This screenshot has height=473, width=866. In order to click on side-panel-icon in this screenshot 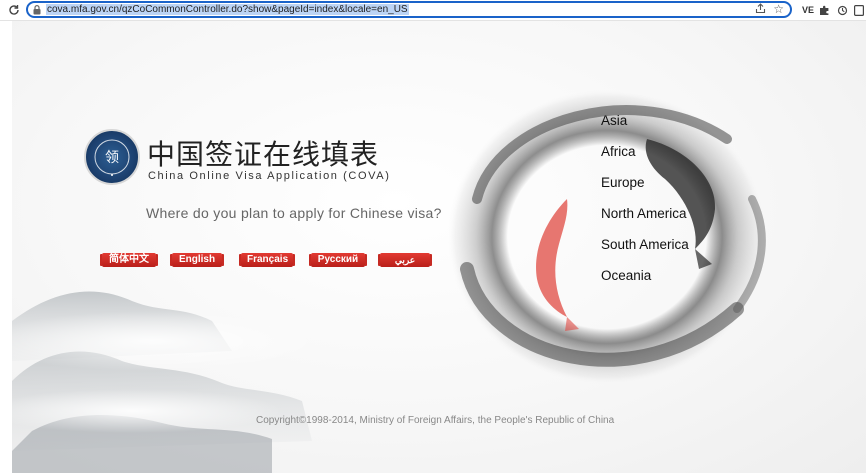, I will do `click(858, 10)`.